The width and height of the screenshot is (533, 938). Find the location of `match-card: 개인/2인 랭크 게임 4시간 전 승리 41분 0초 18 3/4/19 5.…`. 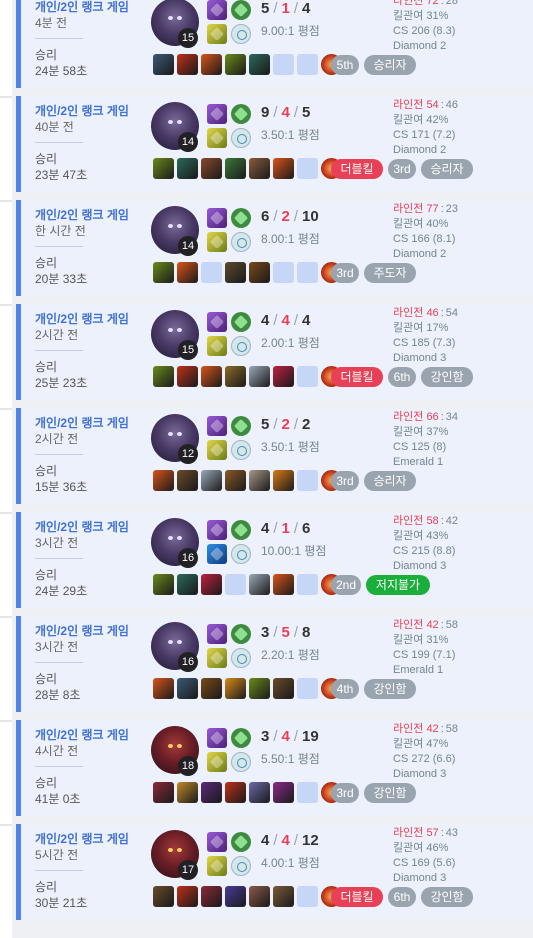

match-card: 개인/2인 랭크 게임 4시간 전 승리 41분 0초 18 3/4/19 5.… is located at coordinates (274, 768).